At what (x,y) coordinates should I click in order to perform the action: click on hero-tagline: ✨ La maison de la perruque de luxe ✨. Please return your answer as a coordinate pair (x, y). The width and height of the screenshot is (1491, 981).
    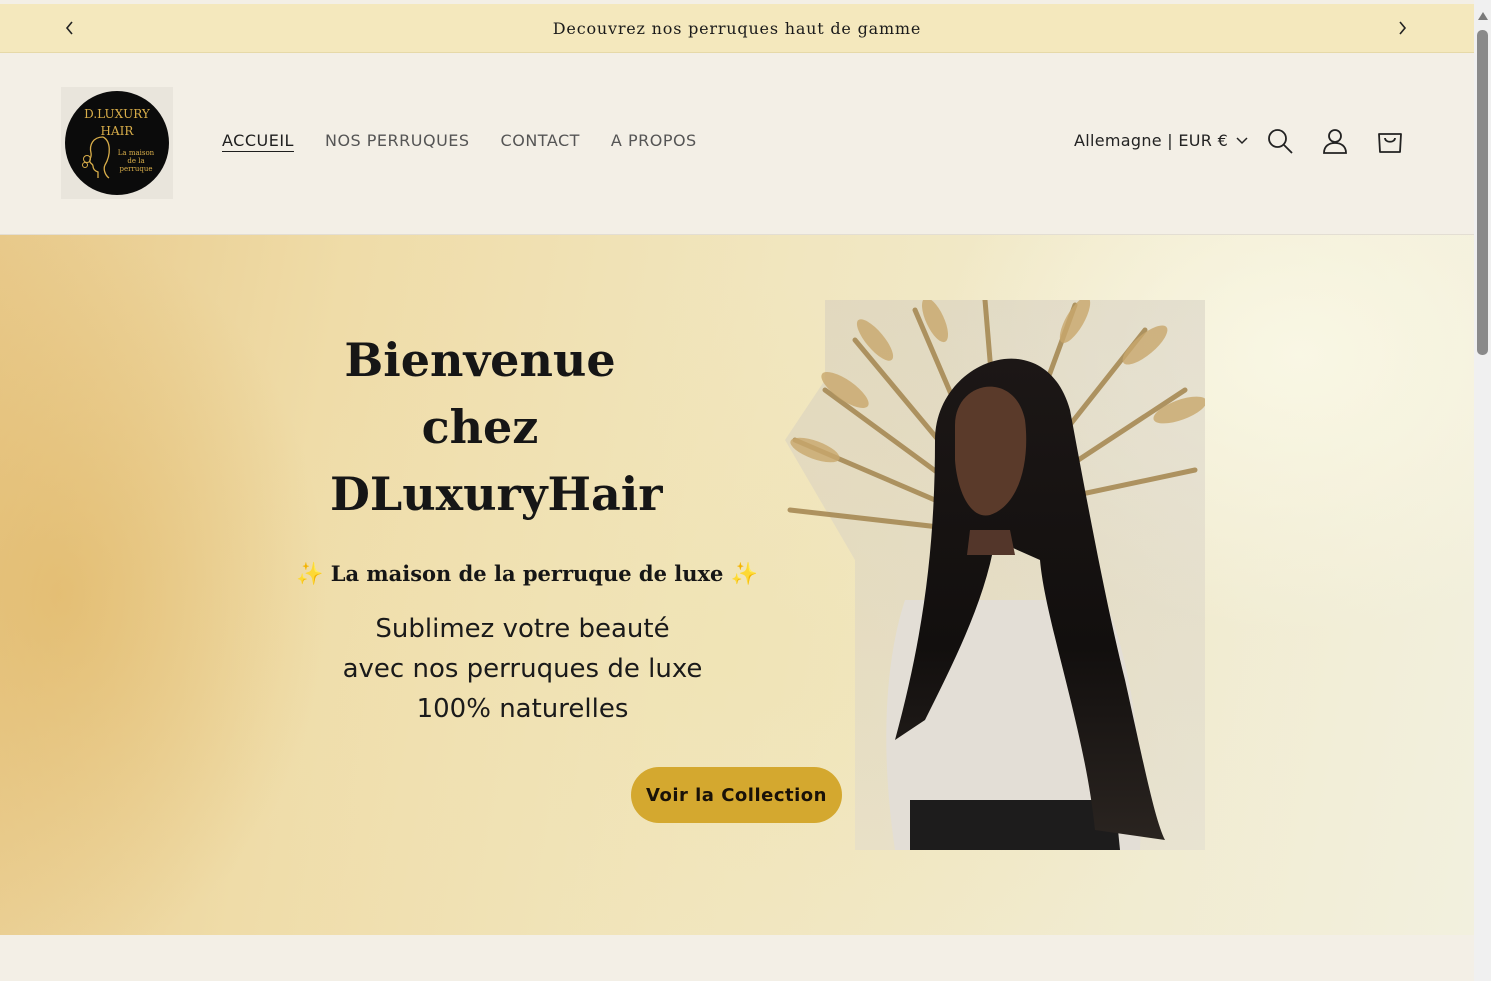
    Looking at the image, I should click on (527, 574).